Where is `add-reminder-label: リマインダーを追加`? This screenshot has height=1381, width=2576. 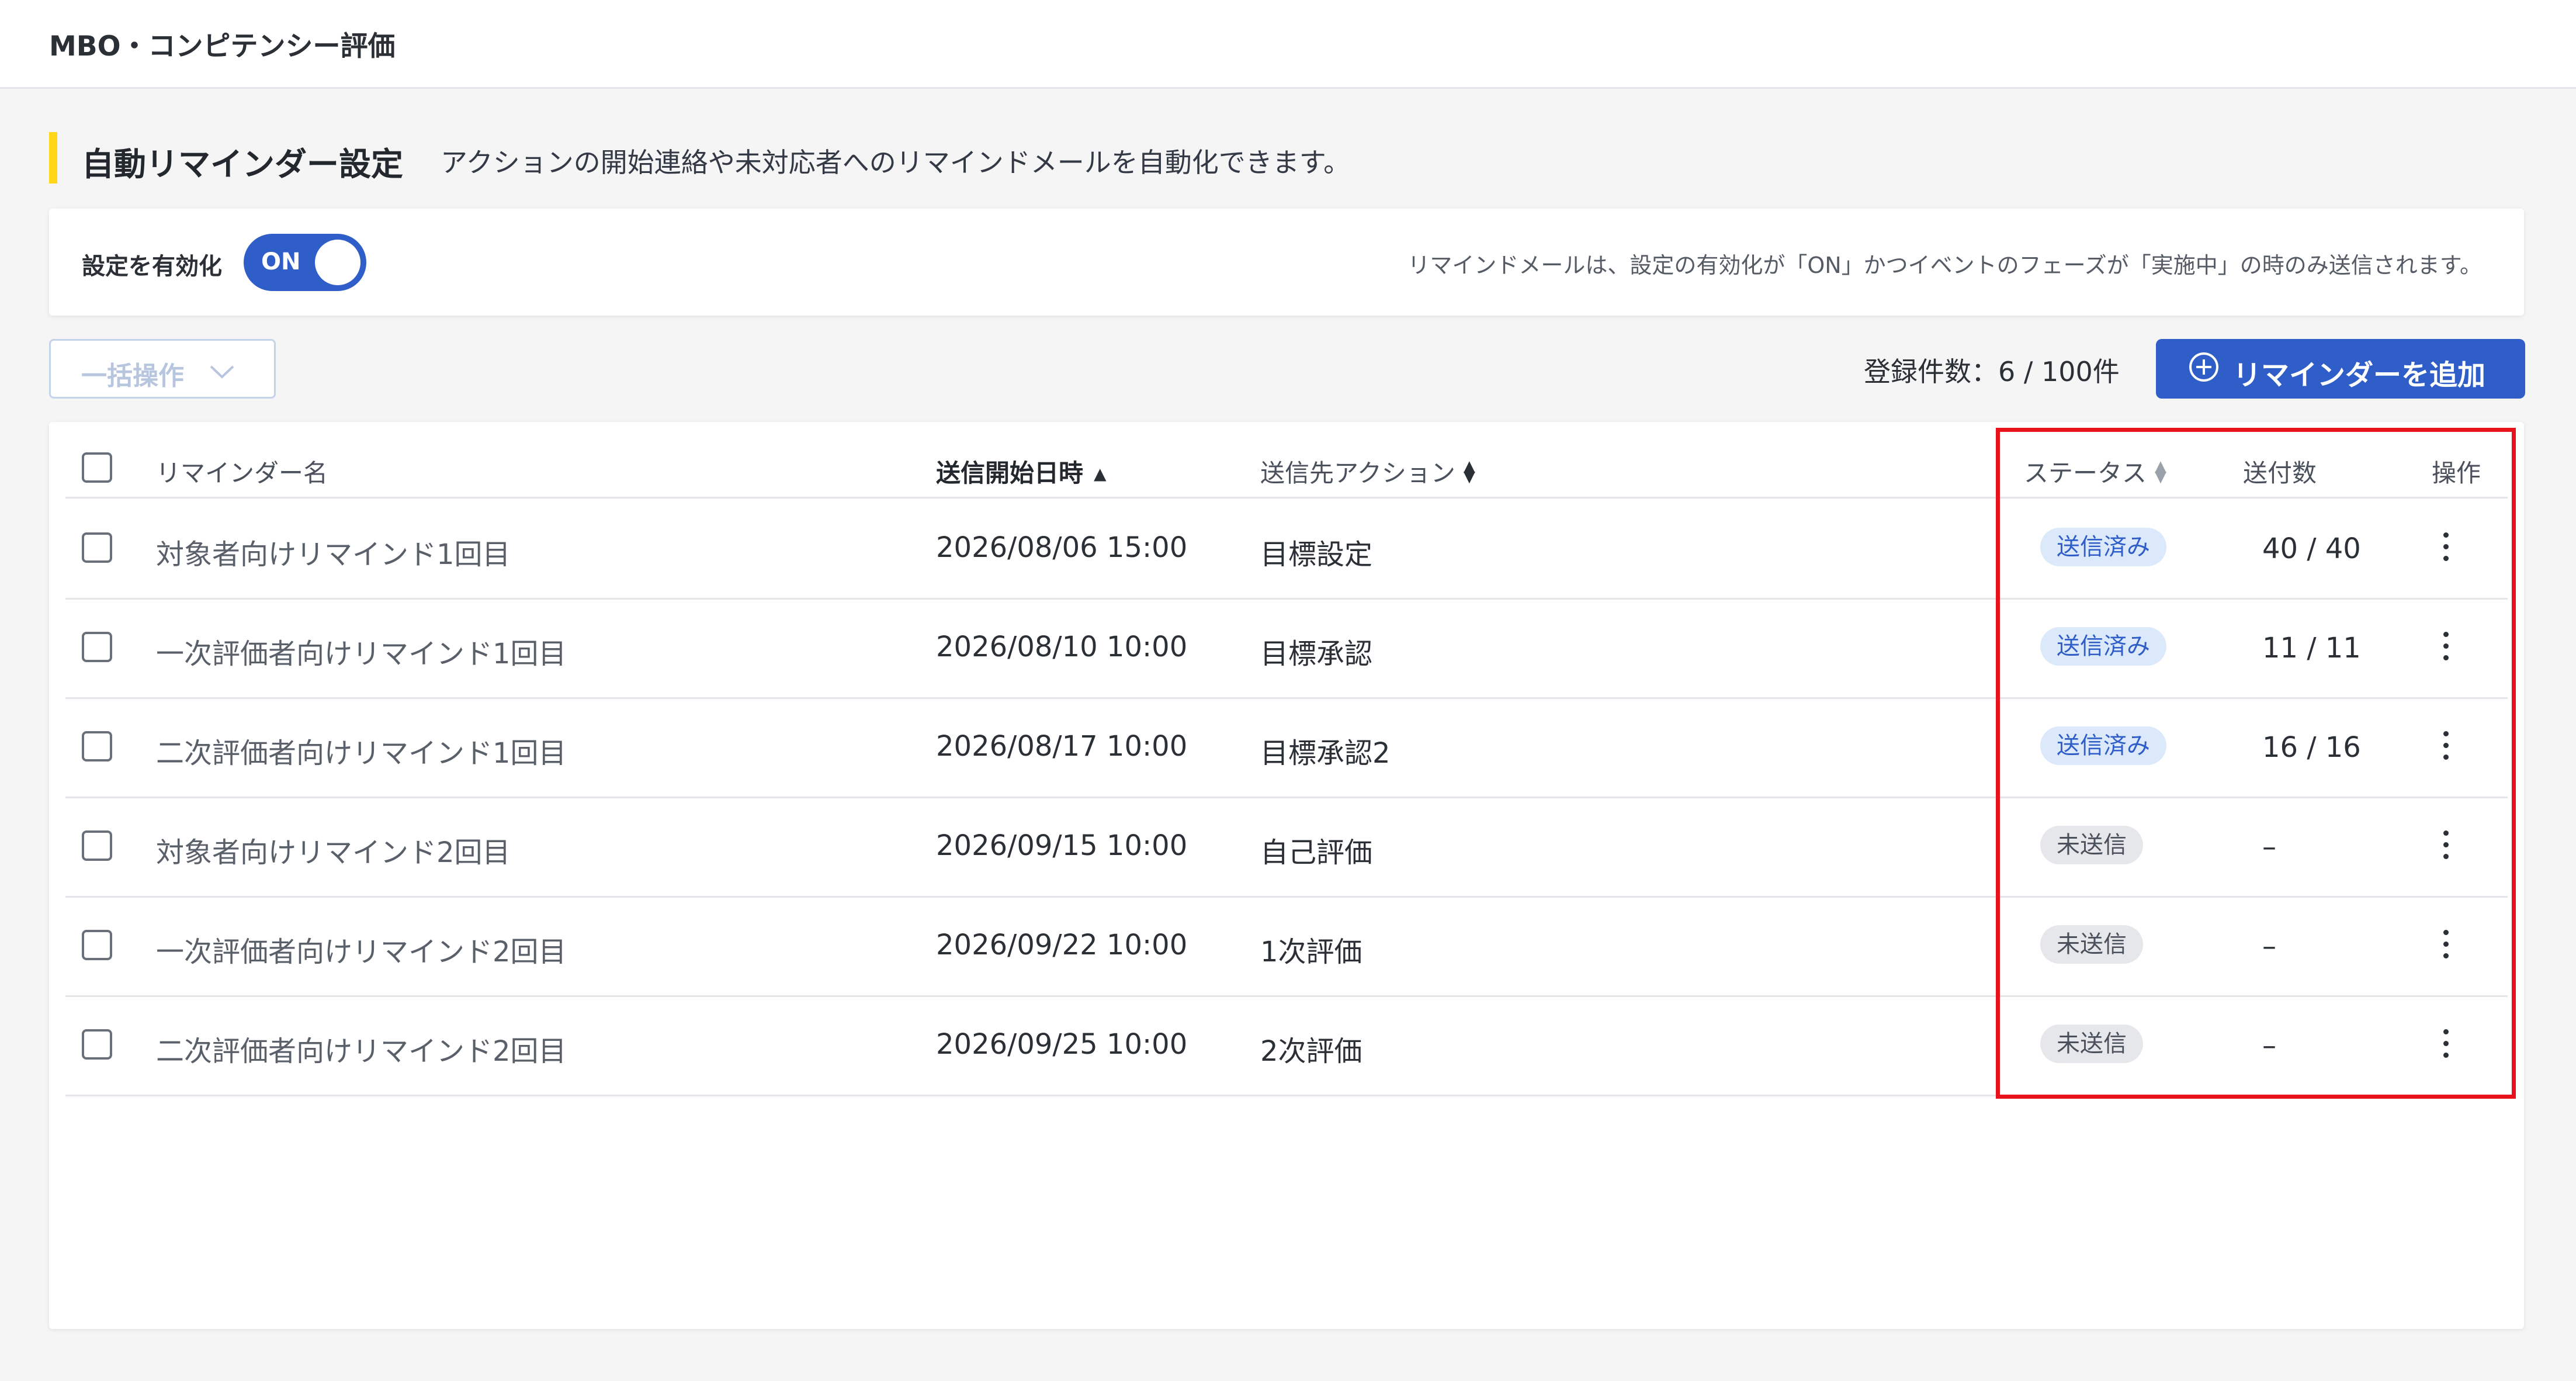 add-reminder-label: リマインダーを追加 is located at coordinates (2359, 375).